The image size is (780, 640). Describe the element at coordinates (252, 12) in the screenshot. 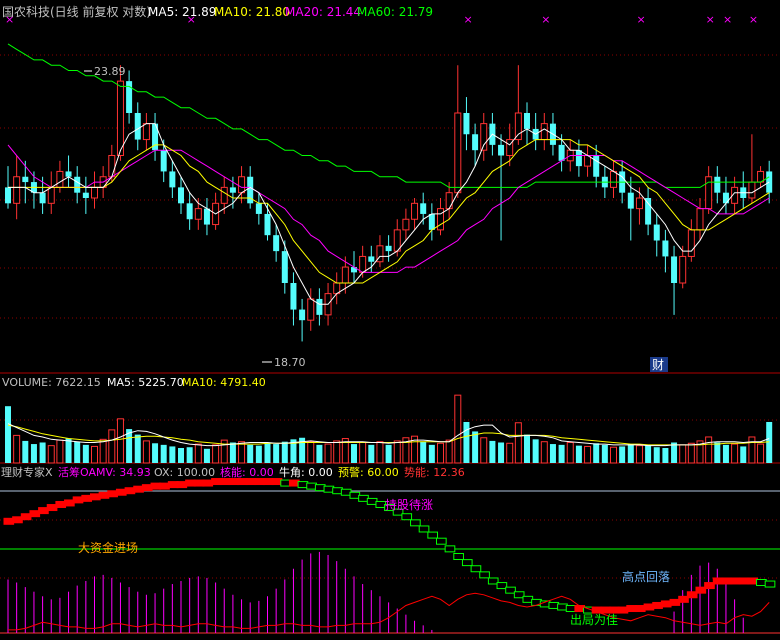

I see `ma10-label: MA10: 21.80` at that location.